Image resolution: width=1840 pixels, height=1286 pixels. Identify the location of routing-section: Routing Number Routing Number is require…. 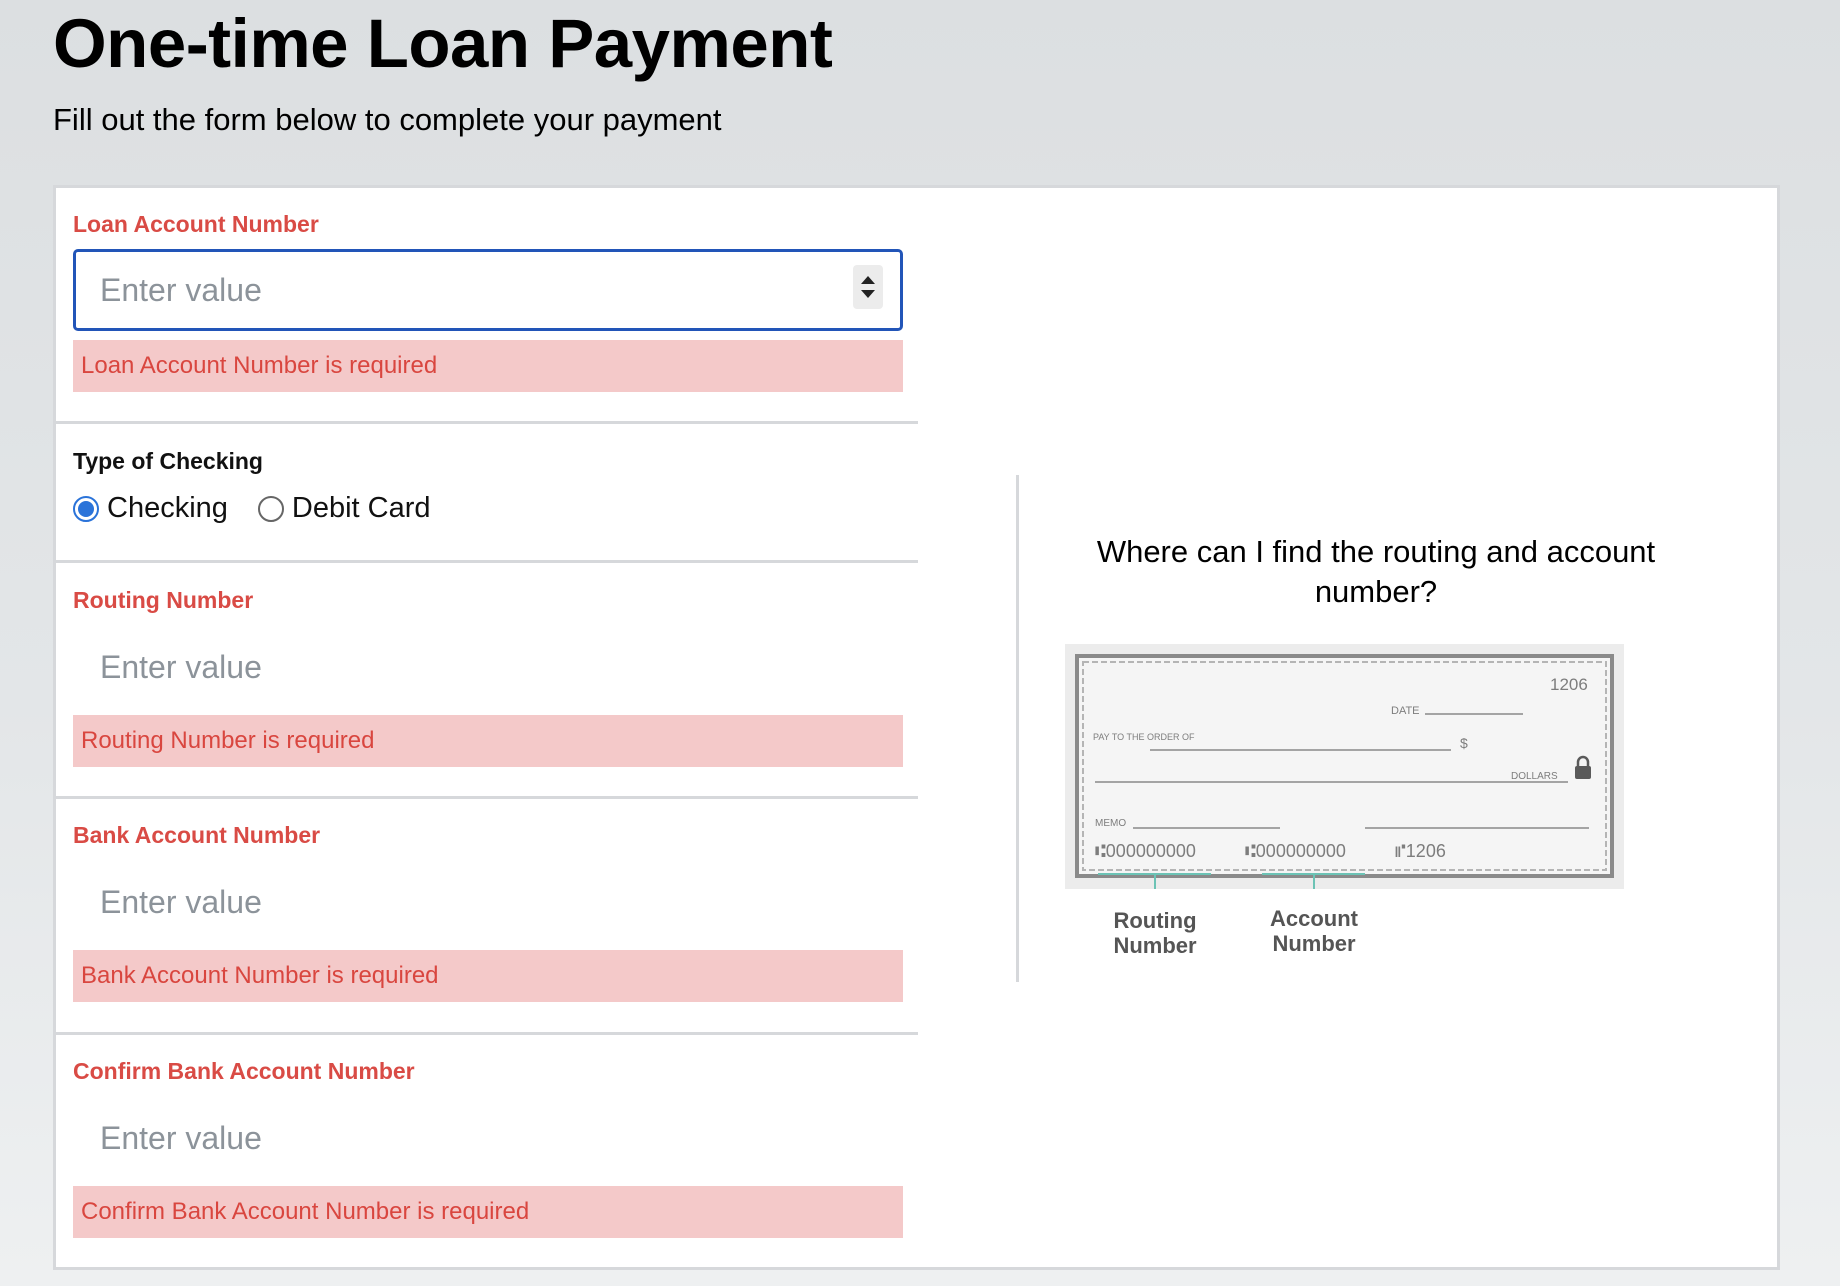
(487, 681).